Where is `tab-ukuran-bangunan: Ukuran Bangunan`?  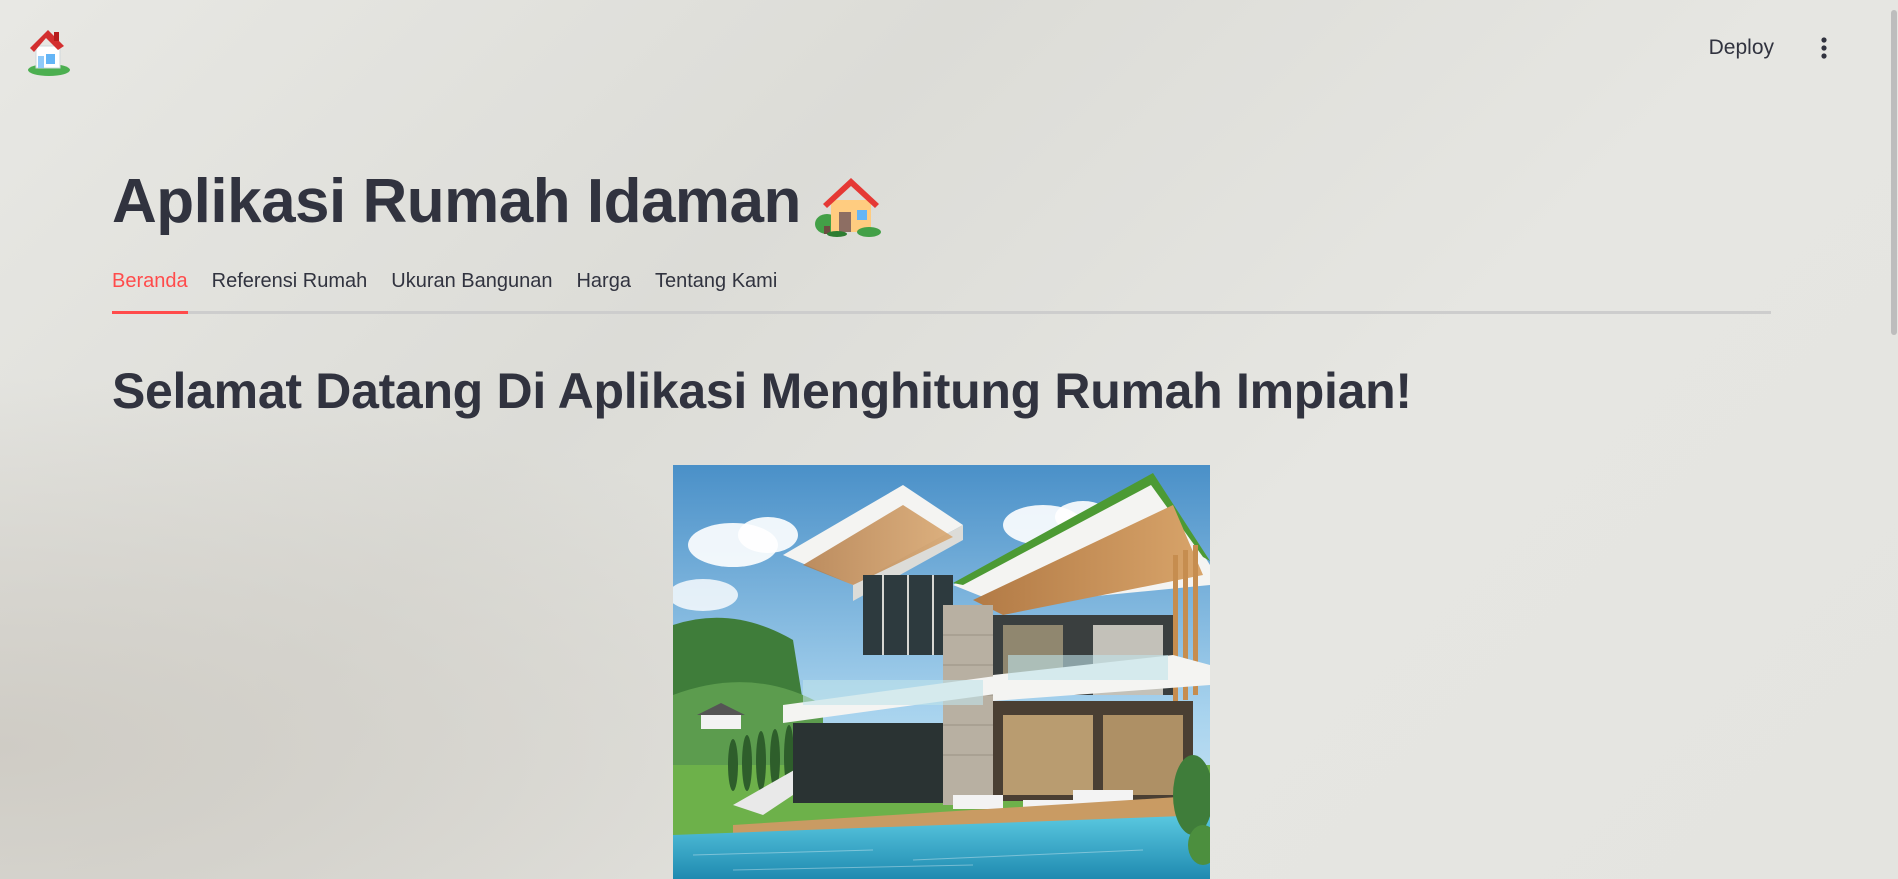
tab-ukuran-bangunan: Ukuran Bangunan is located at coordinates (471, 290).